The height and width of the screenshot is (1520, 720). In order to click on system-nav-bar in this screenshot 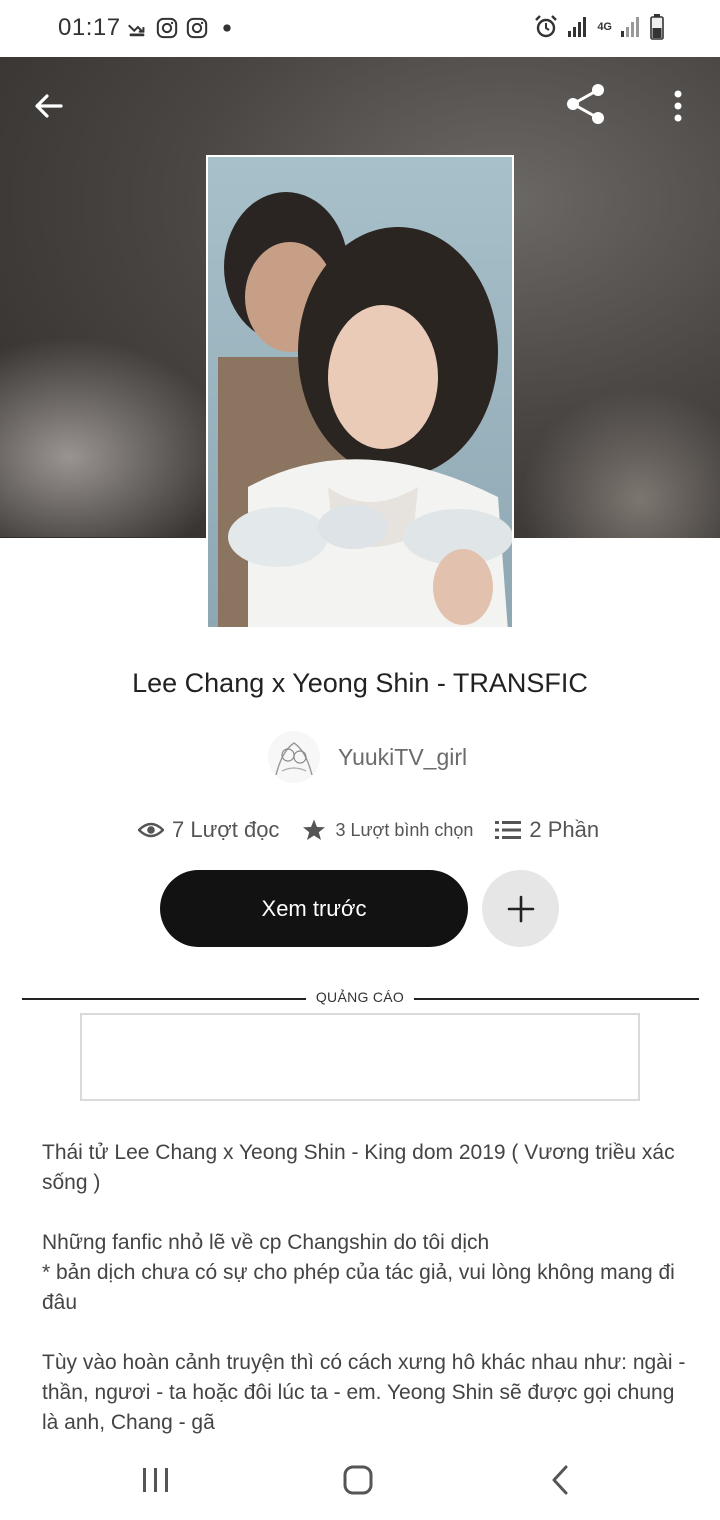, I will do `click(360, 1480)`.